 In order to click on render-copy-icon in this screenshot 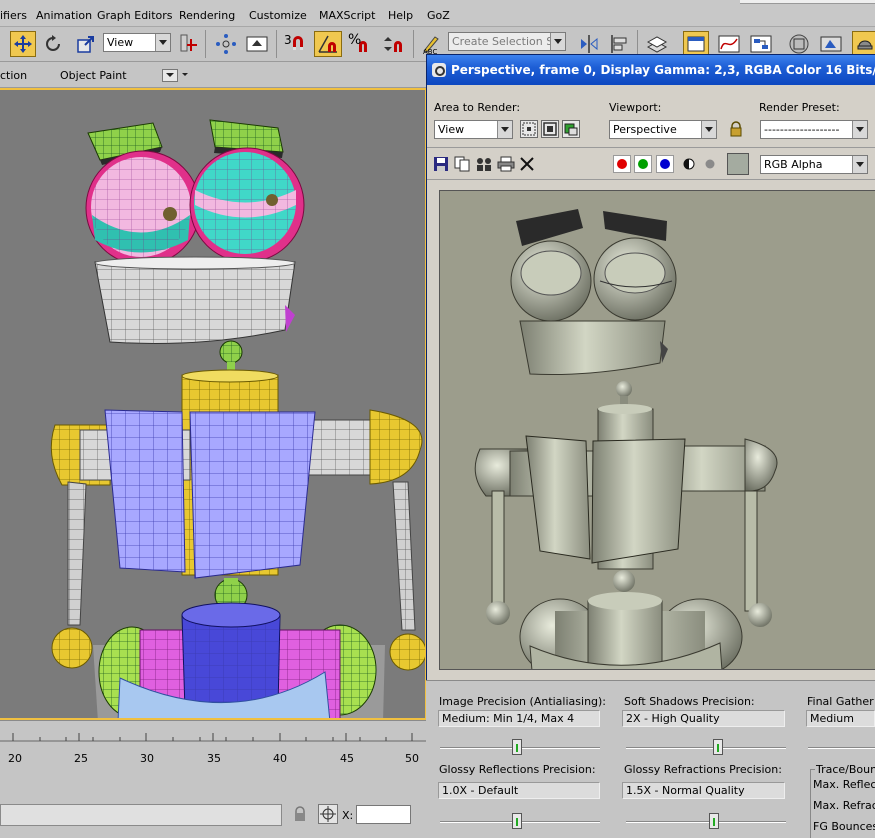, I will do `click(571, 129)`.